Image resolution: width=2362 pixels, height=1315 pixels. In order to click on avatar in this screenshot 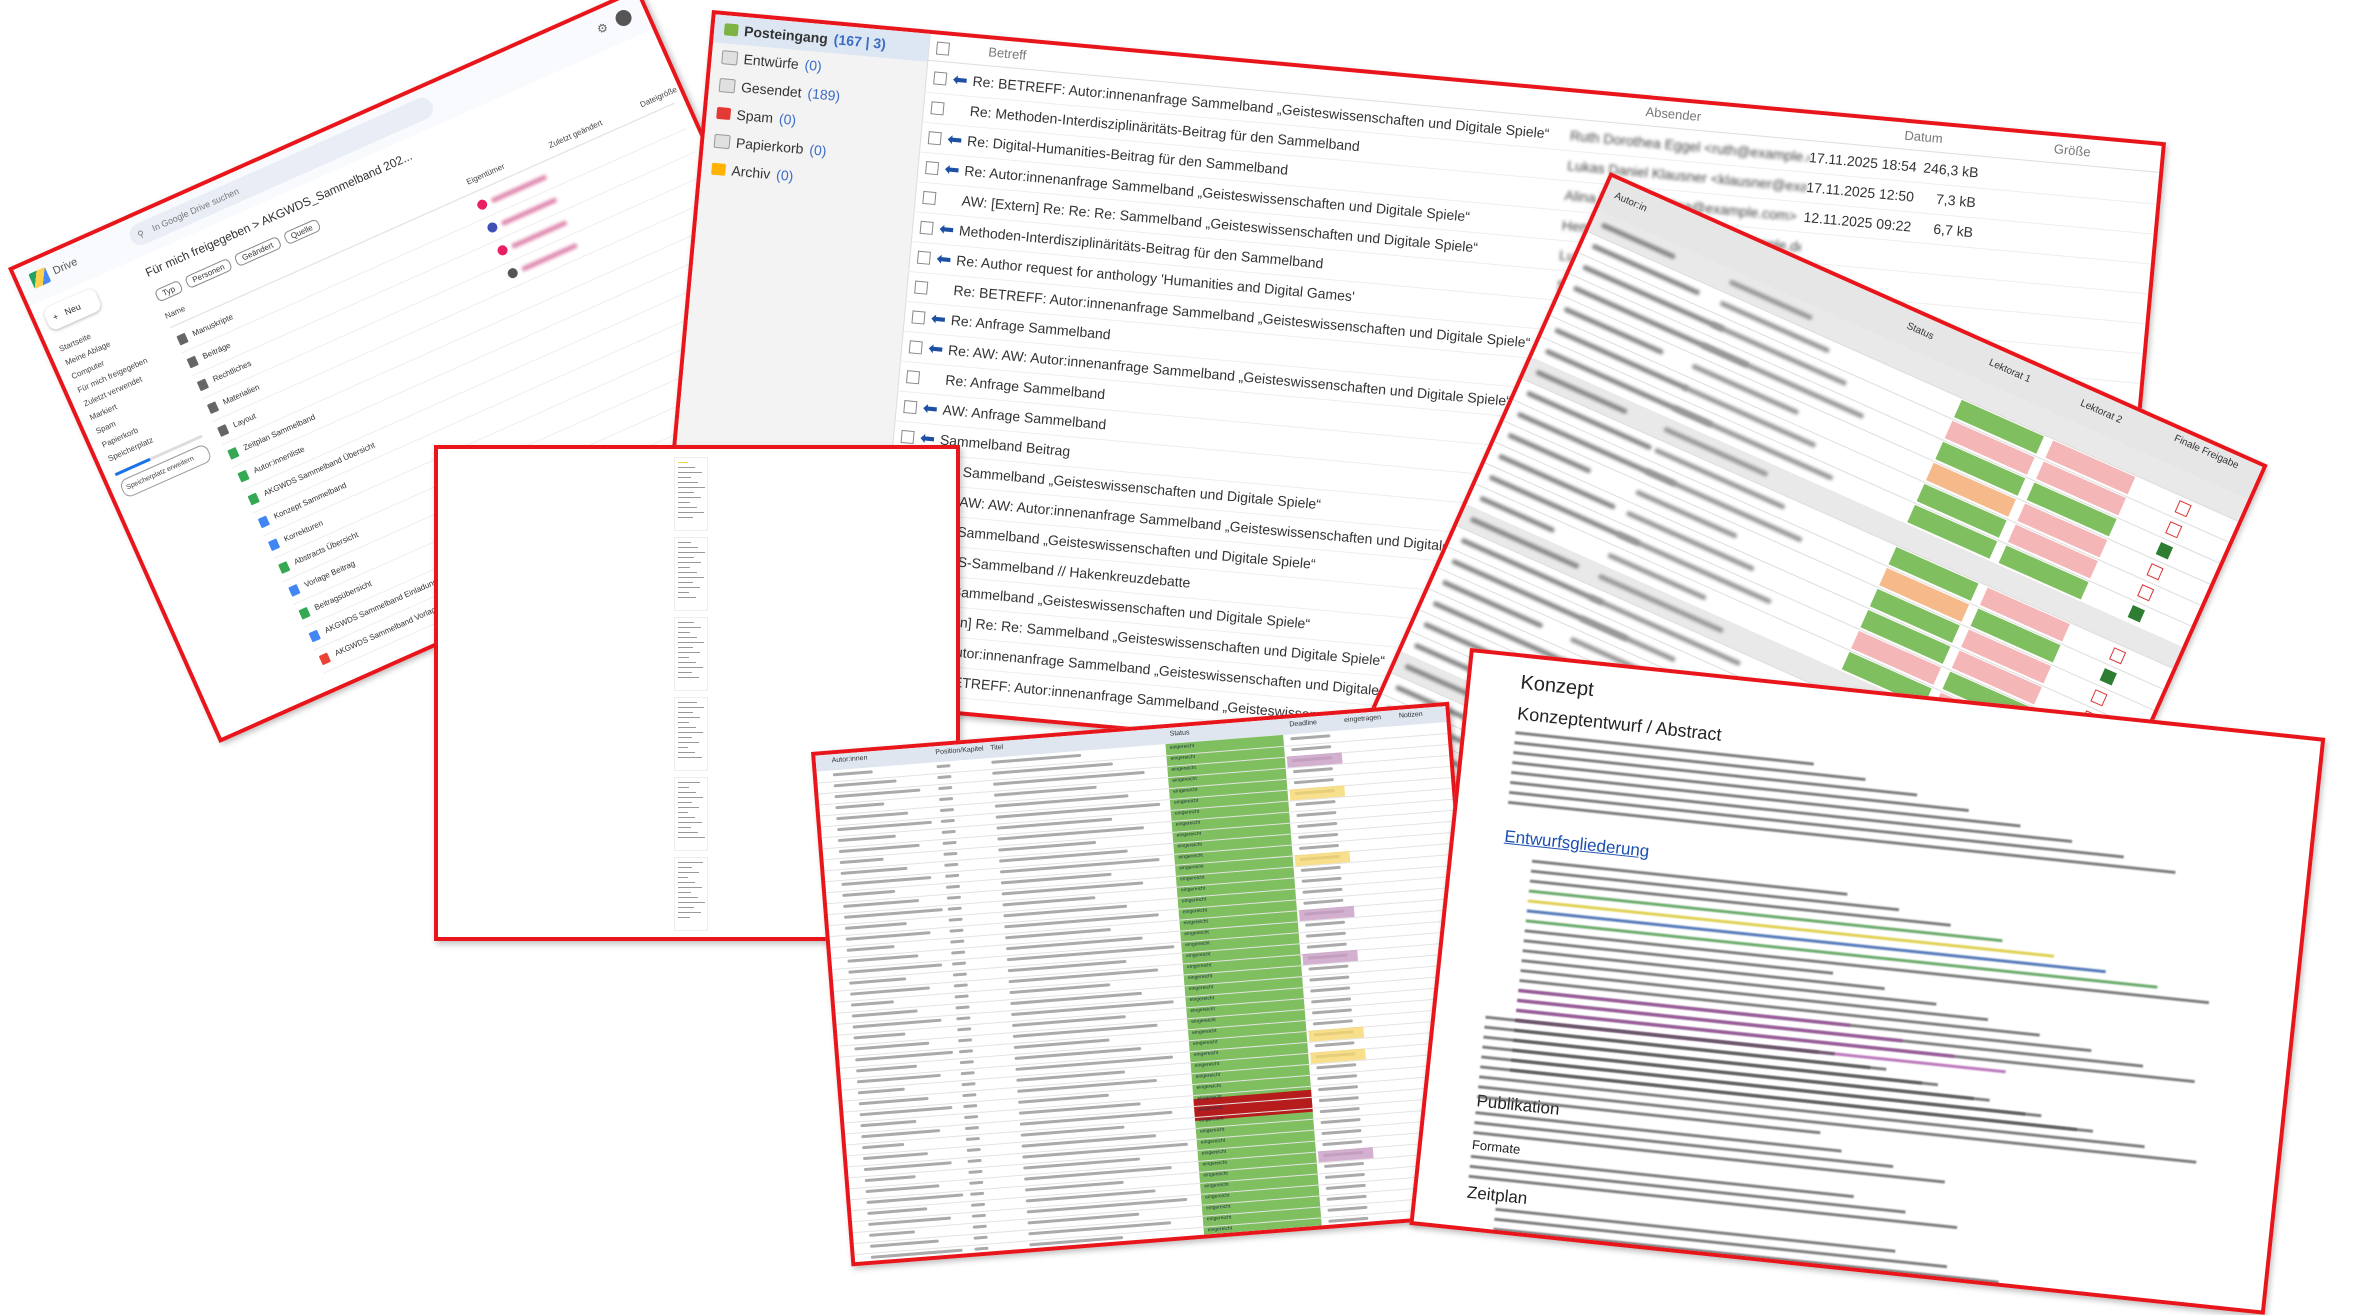, I will do `click(623, 18)`.